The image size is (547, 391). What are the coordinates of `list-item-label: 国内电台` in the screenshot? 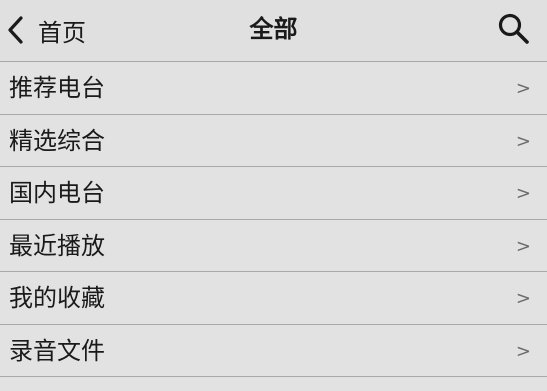 It's located at (57, 193).